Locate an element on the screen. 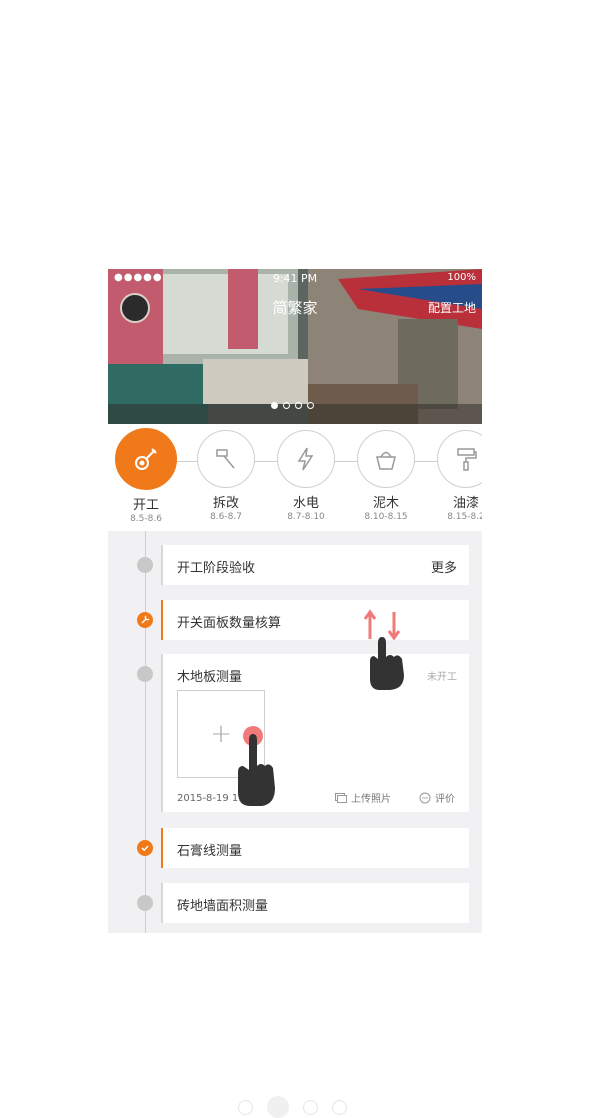  wrench-icon is located at coordinates (145, 620).